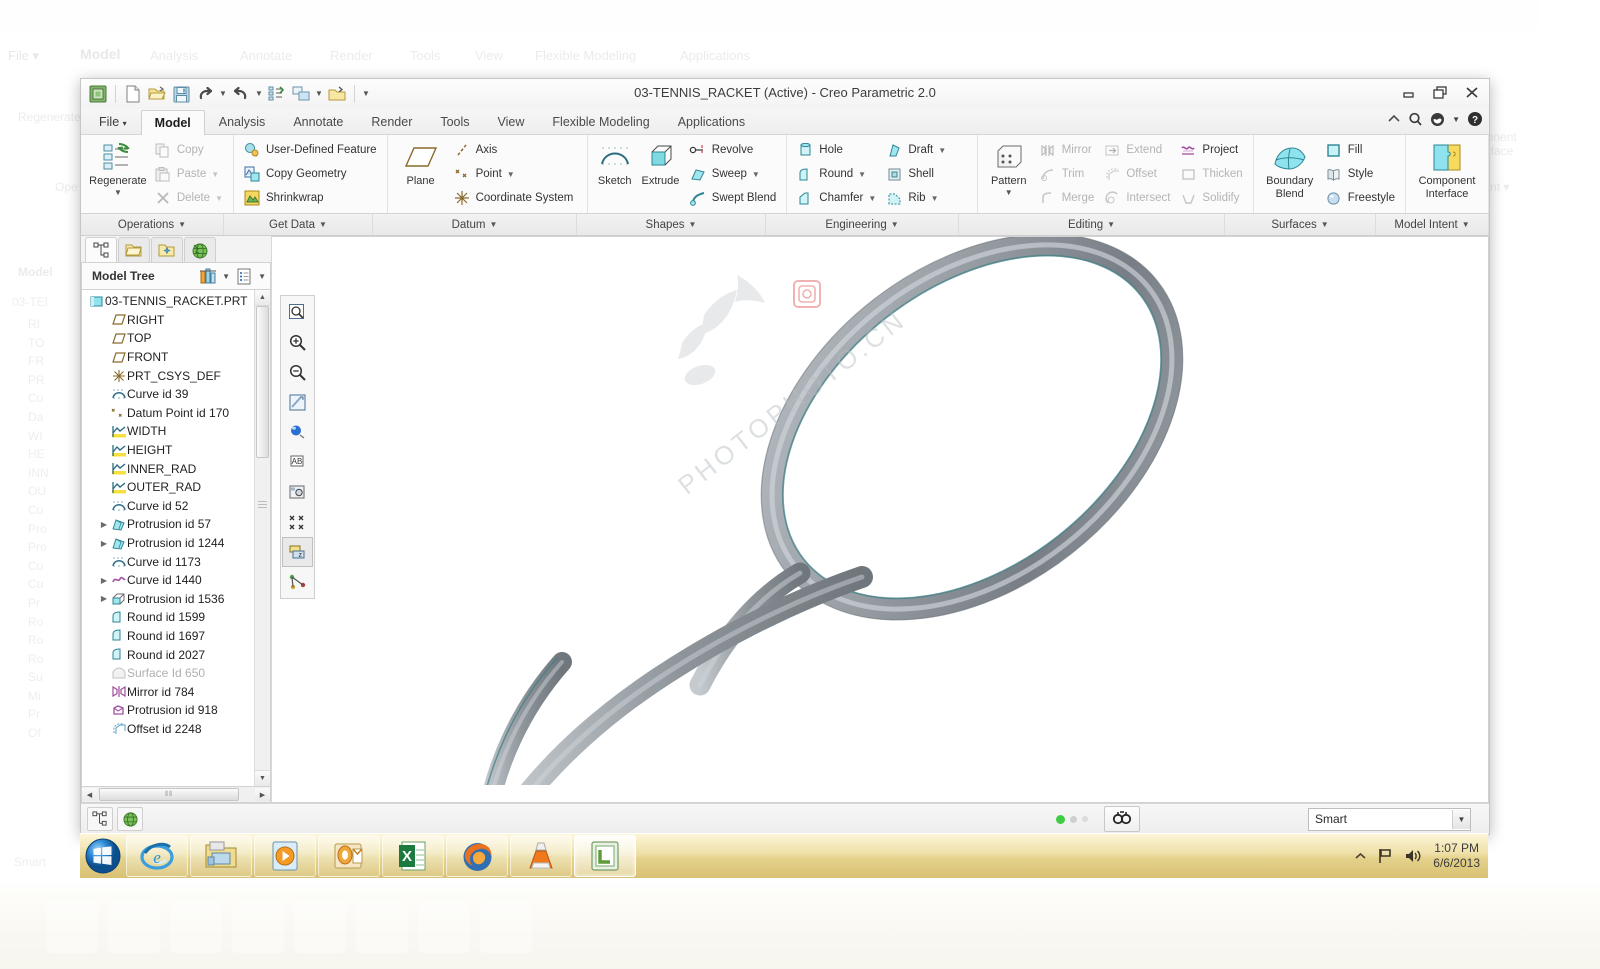 This screenshot has width=1600, height=969. Describe the element at coordinates (733, 198) in the screenshot. I see `swept-blend-button: Swept Blend` at that location.